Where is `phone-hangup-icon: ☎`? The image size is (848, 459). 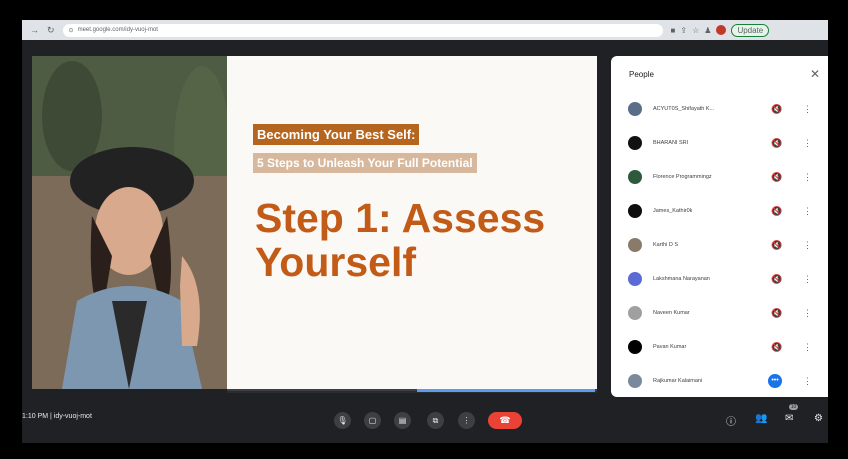
phone-hangup-icon: ☎ is located at coordinates (505, 420).